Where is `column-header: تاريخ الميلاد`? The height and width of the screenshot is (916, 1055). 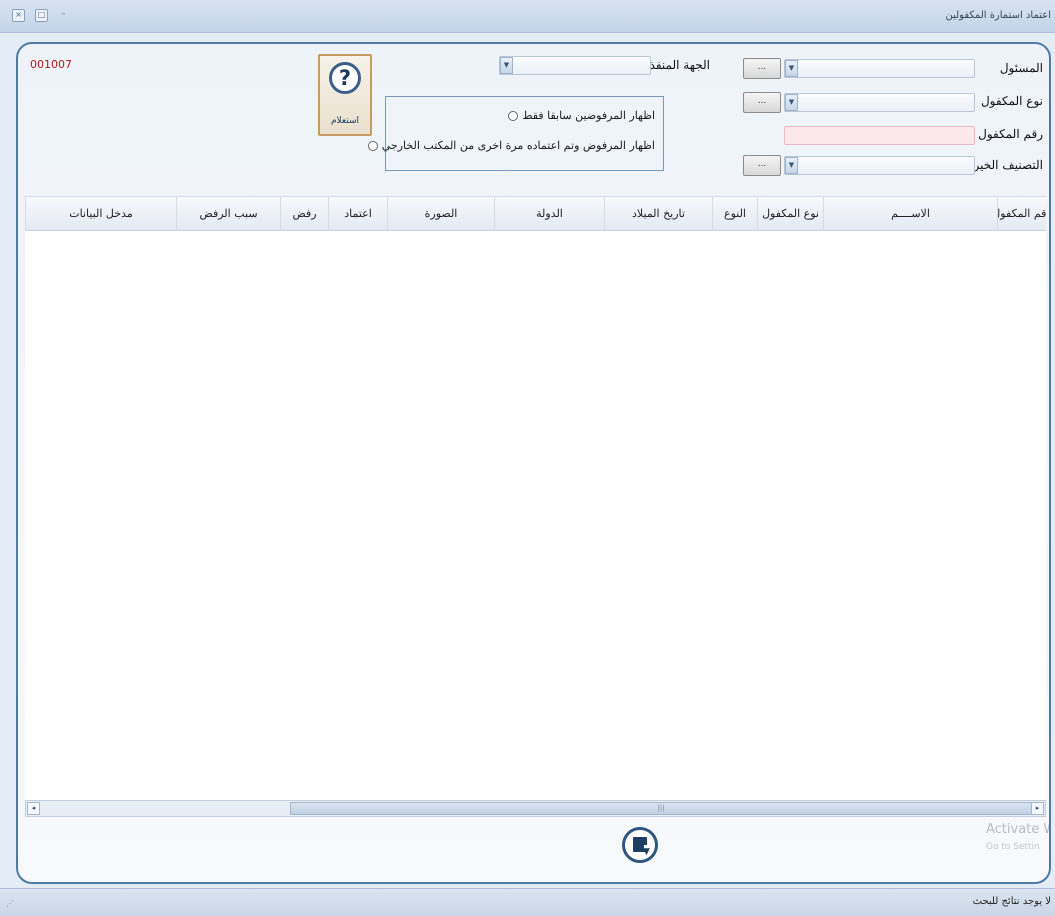 column-header: تاريخ الميلاد is located at coordinates (658, 213).